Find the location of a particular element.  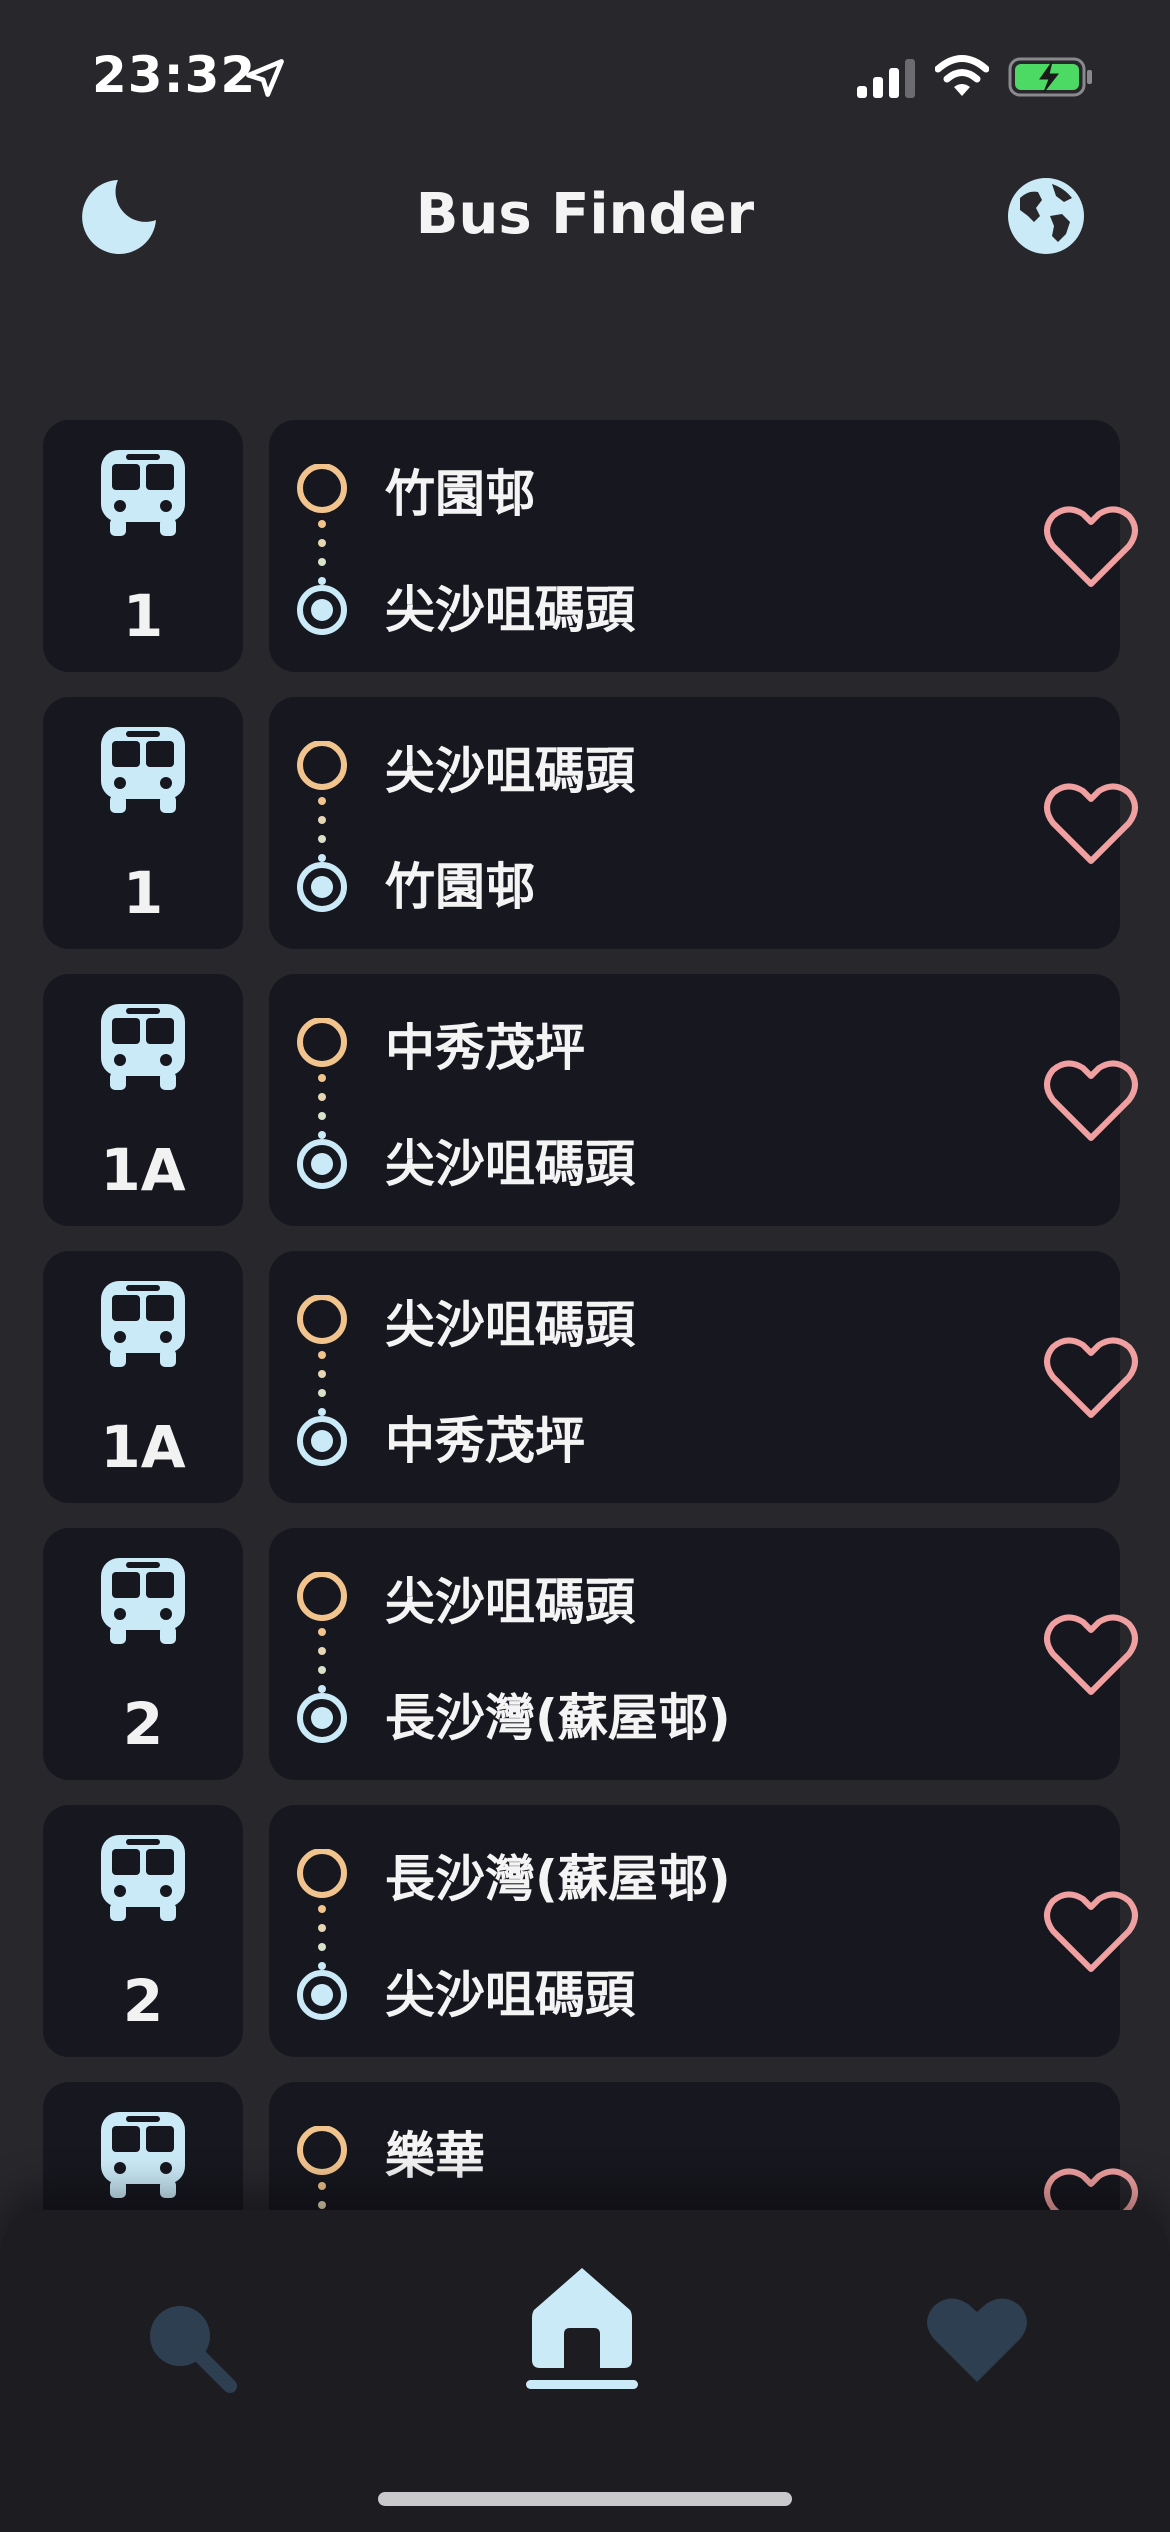

destination-stop: 長沙灣(蘇屋邨) is located at coordinates (558, 1718).